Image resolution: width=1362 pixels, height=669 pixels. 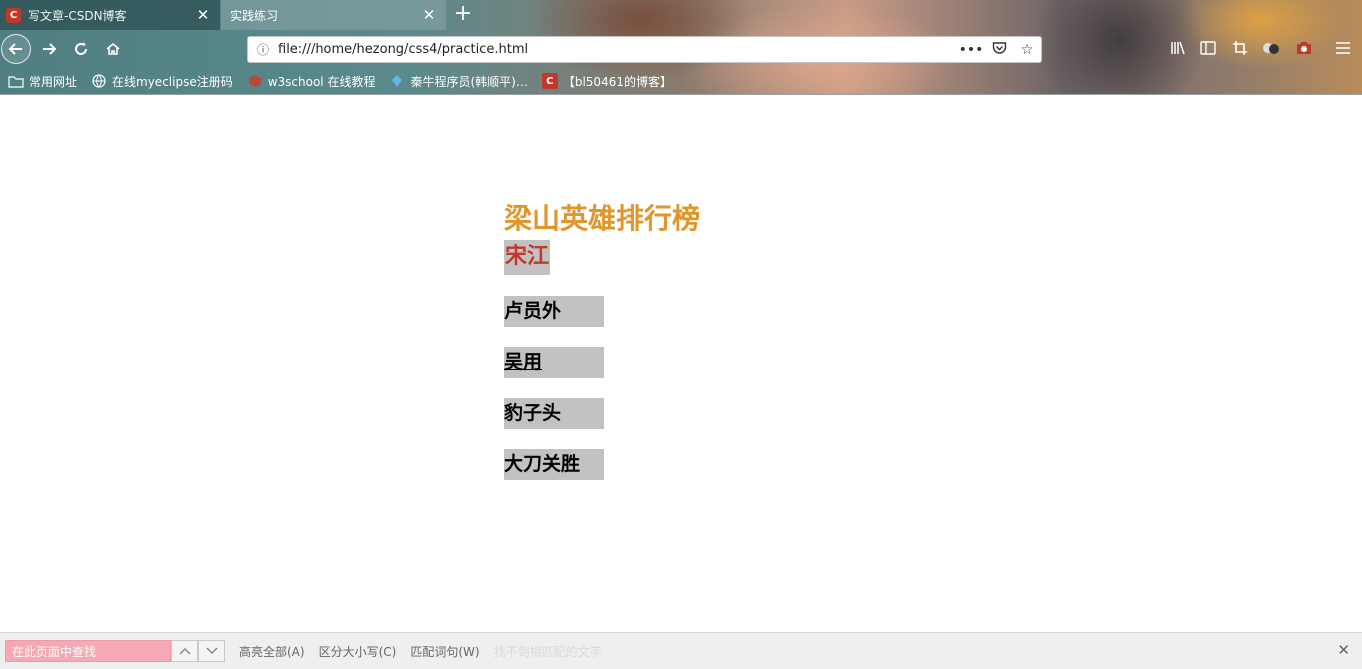 What do you see at coordinates (1304, 48) in the screenshot?
I see `camera-icon` at bounding box center [1304, 48].